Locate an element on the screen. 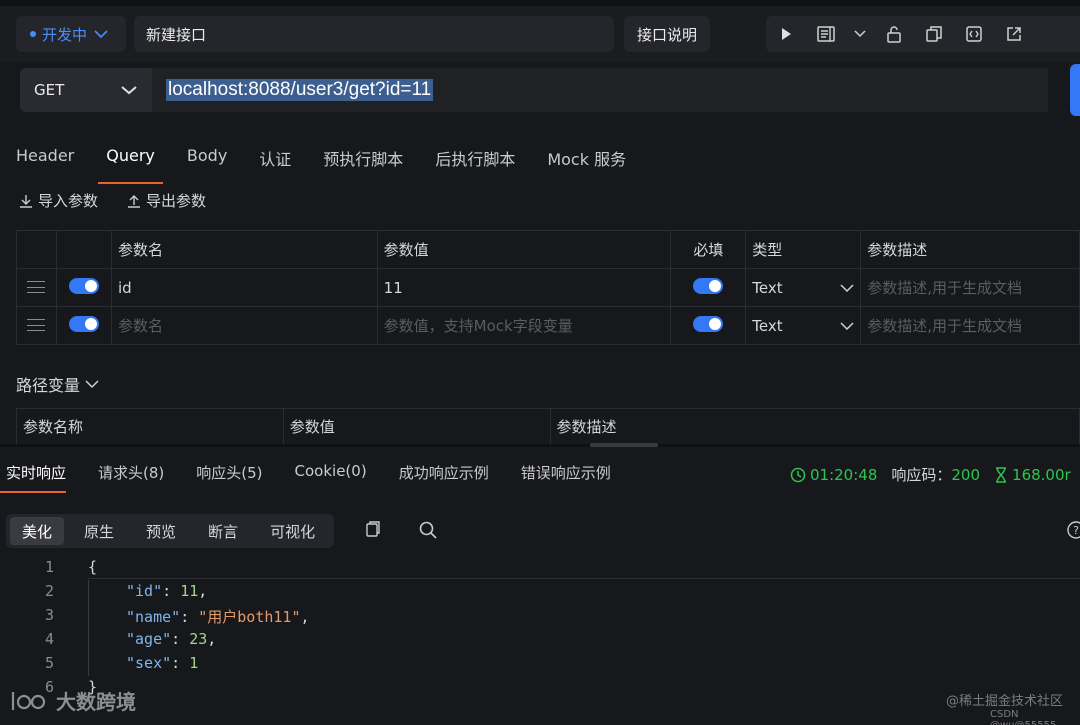 The image size is (1080, 725). method-label: GET is located at coordinates (49, 90).